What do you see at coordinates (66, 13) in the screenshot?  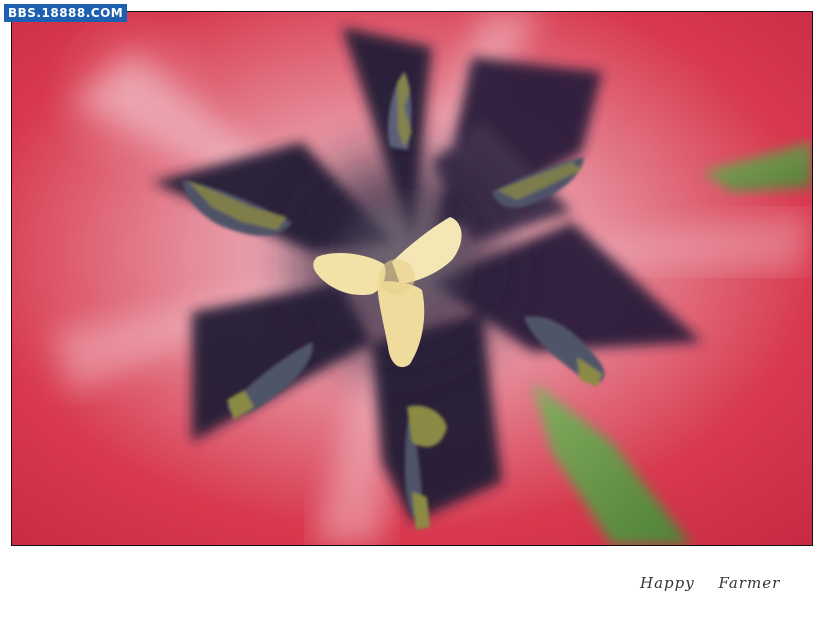 I see `site-watermark: BBS.18888.COM` at bounding box center [66, 13].